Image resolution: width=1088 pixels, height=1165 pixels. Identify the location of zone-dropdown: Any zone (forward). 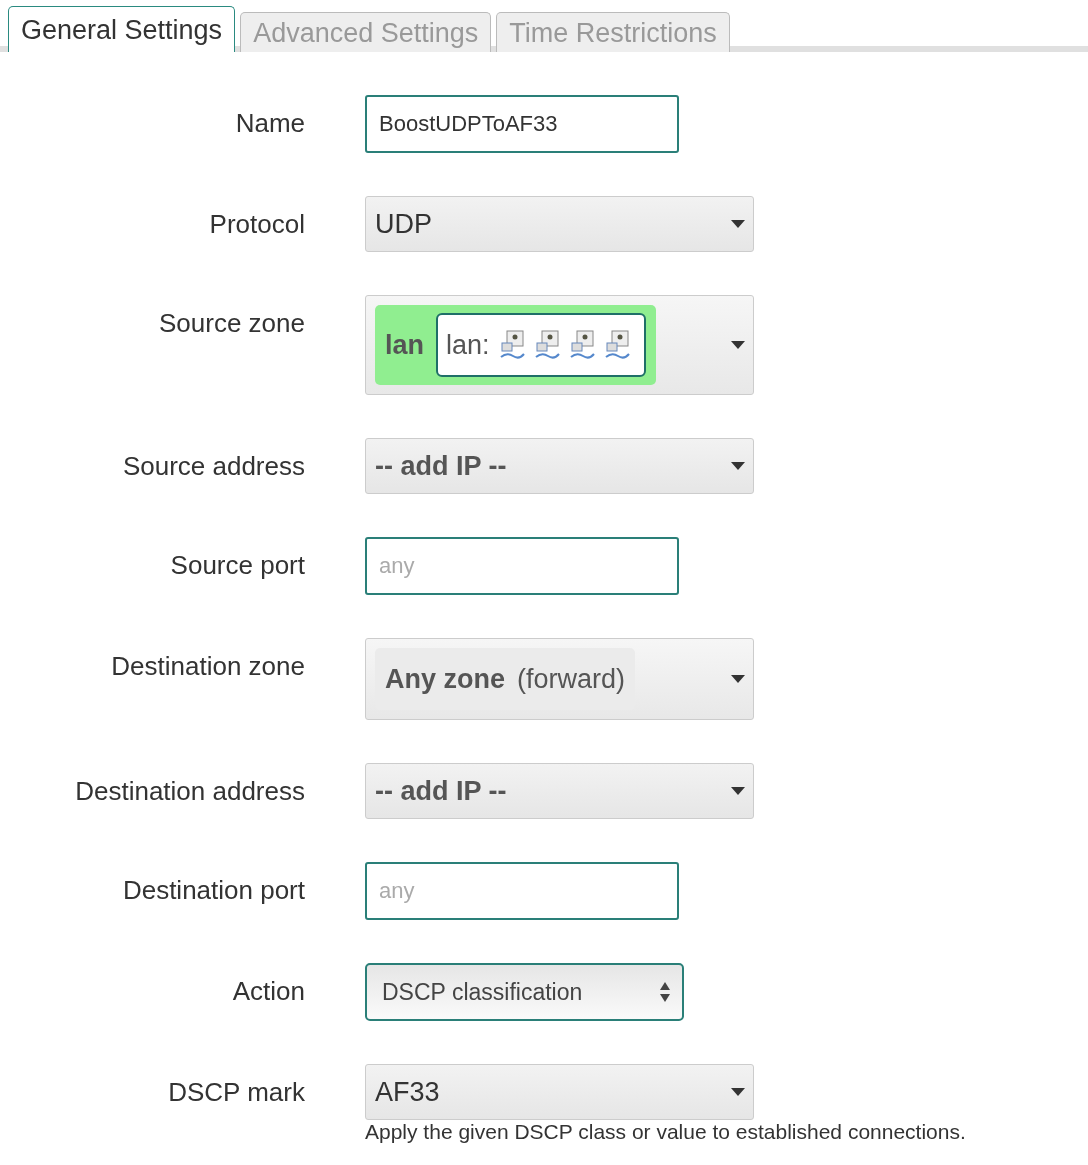
(559, 679).